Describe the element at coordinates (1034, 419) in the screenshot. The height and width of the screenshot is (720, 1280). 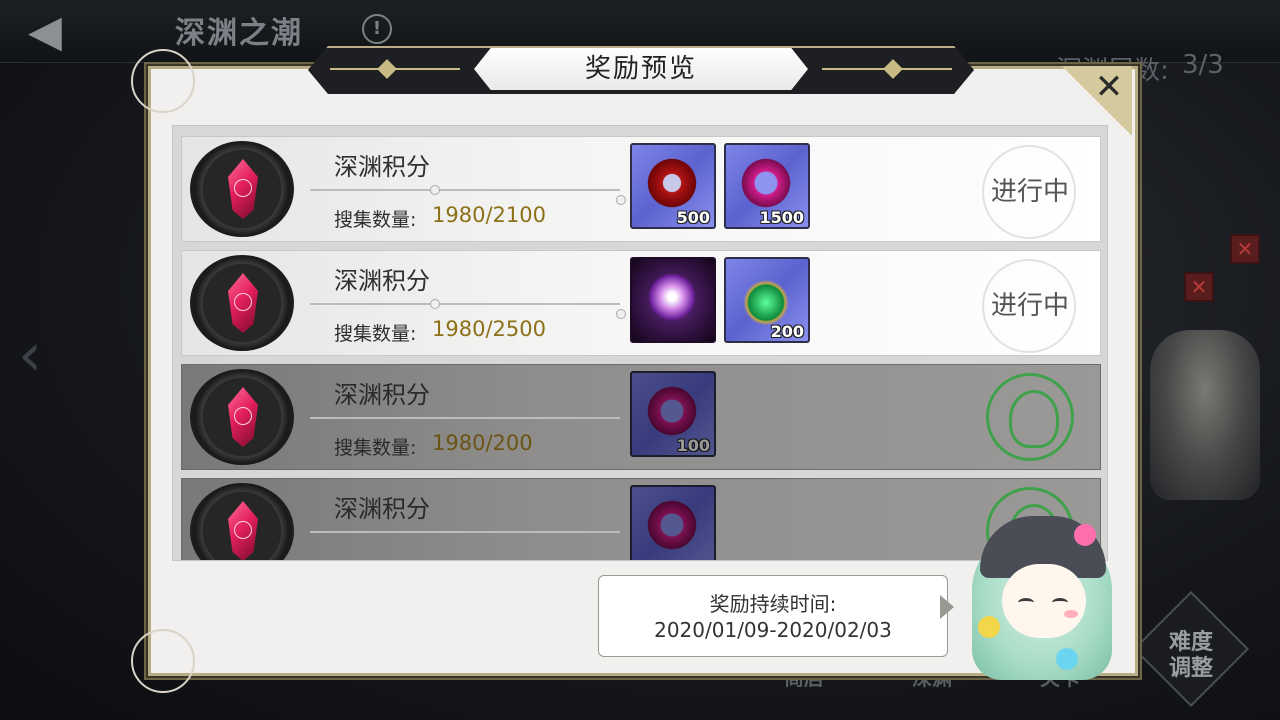
I see `claimed-stamp-mark` at that location.